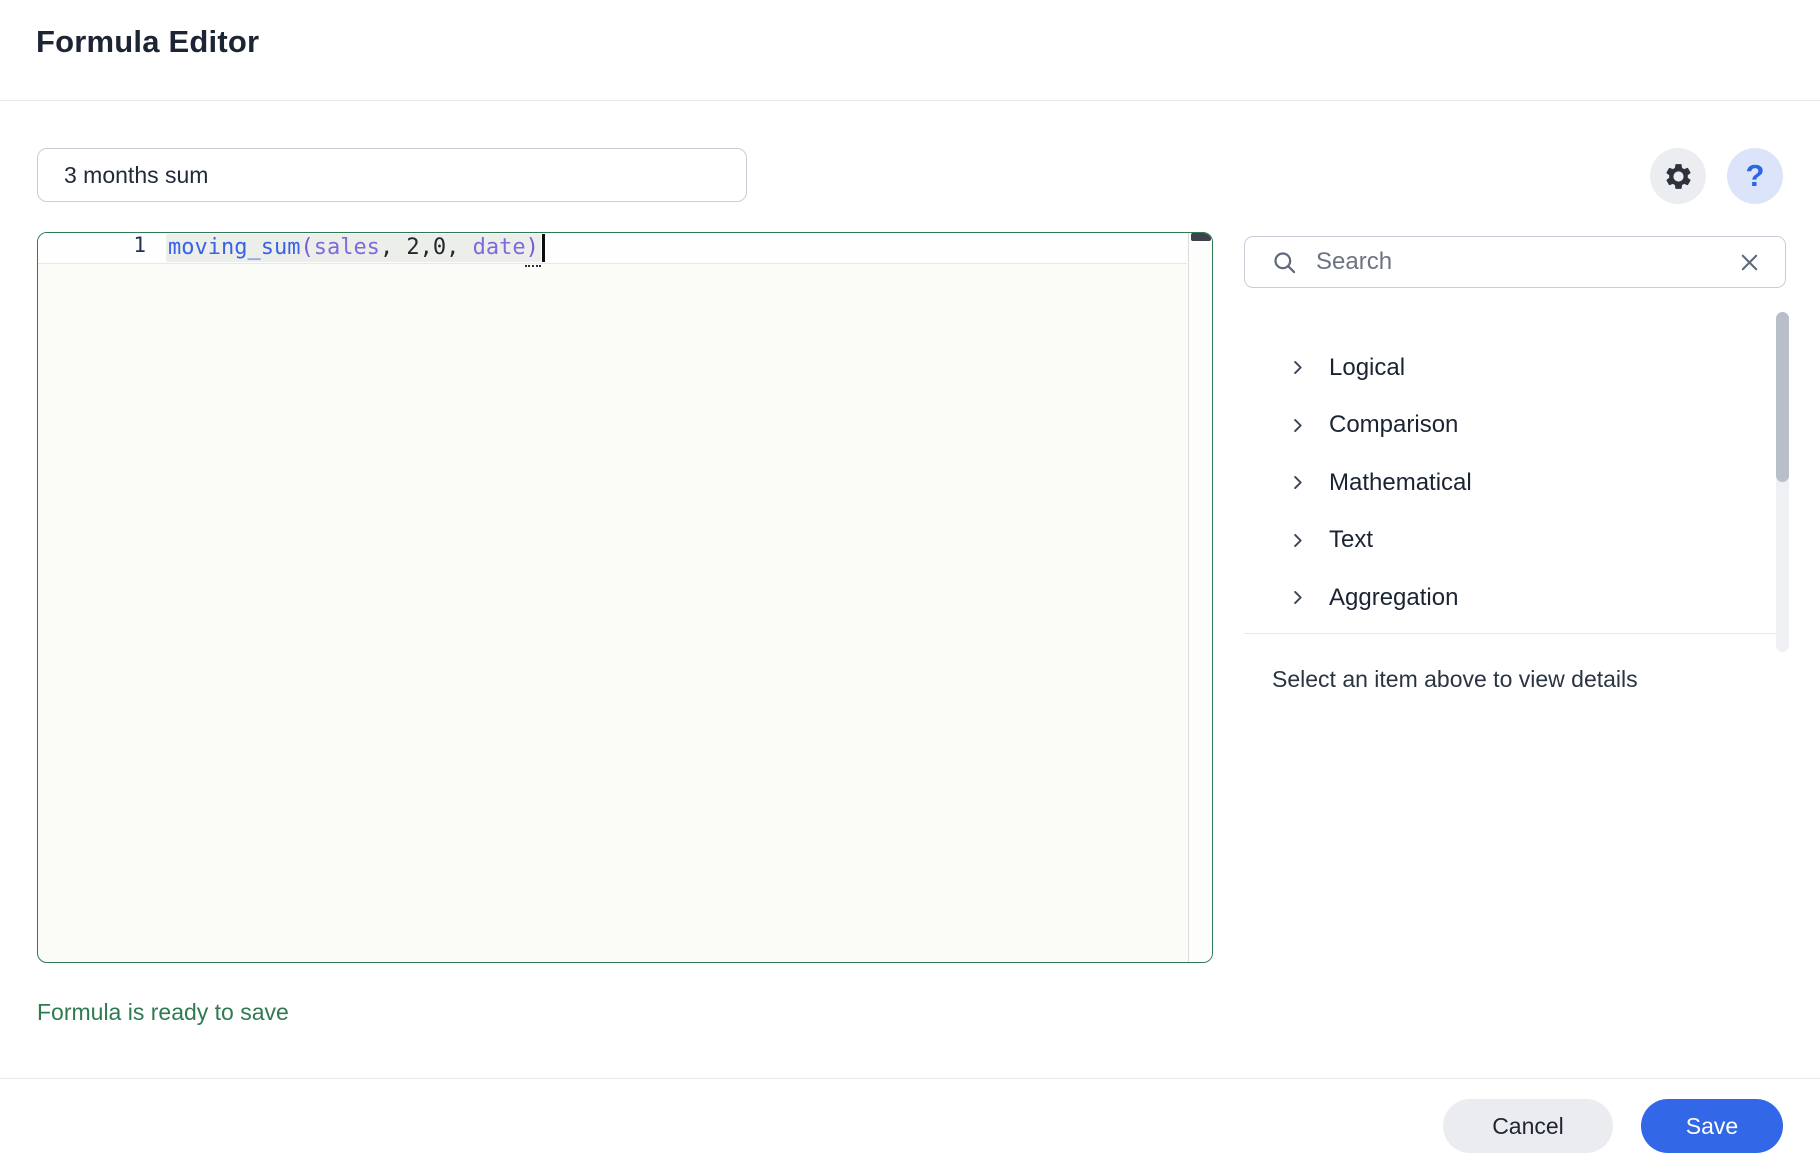  I want to click on token-plain: , 2,0,, so click(426, 247).